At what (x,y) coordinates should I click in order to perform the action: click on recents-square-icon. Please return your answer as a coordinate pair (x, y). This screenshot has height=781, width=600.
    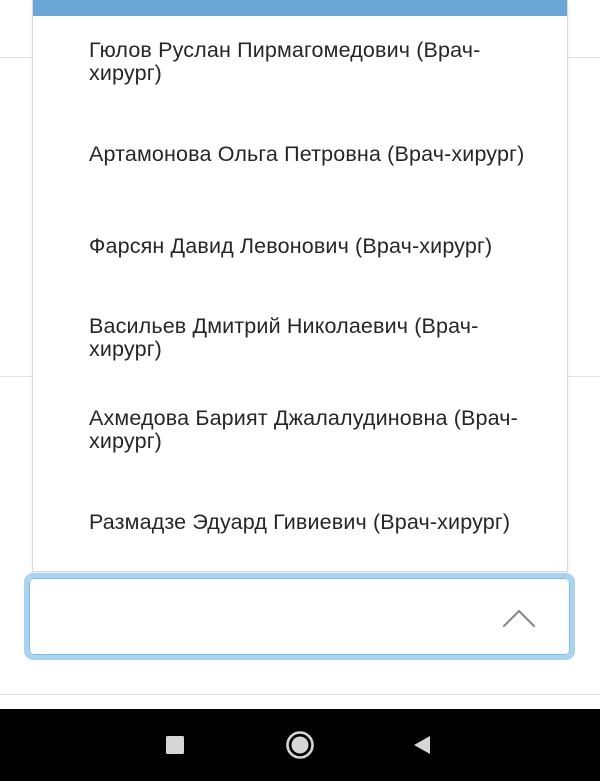
    Looking at the image, I should click on (175, 745).